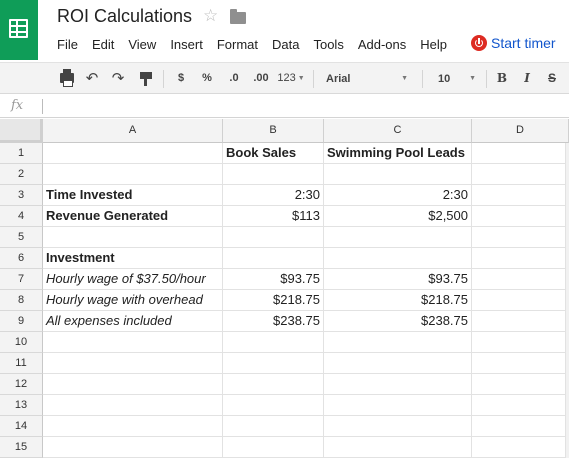 Image resolution: width=569 pixels, height=458 pixels. What do you see at coordinates (21, 384) in the screenshot?
I see `row-header: 12` at bounding box center [21, 384].